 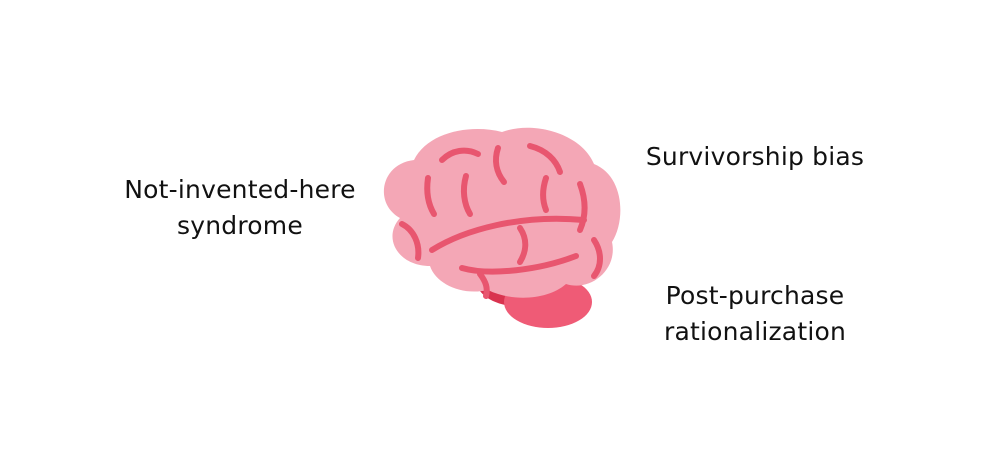 I want to click on bias-label-post-purchase: Post-purchase rationalization, so click(x=755, y=314).